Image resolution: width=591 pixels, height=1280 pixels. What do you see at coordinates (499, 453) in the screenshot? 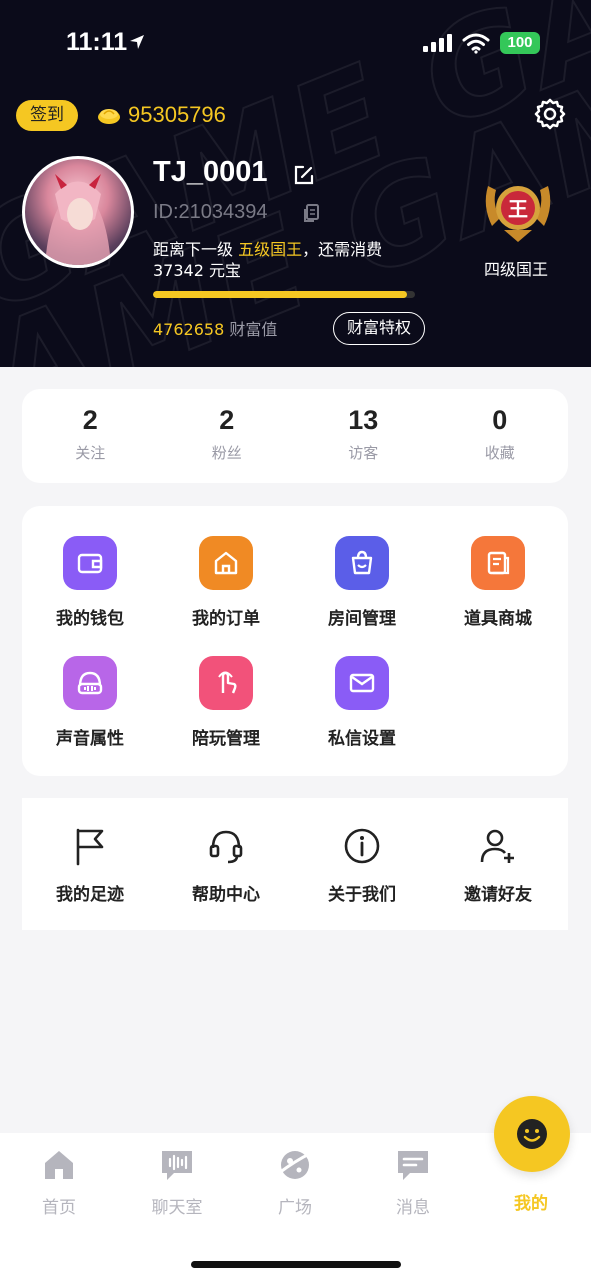
I see `stat-label: 收藏` at bounding box center [499, 453].